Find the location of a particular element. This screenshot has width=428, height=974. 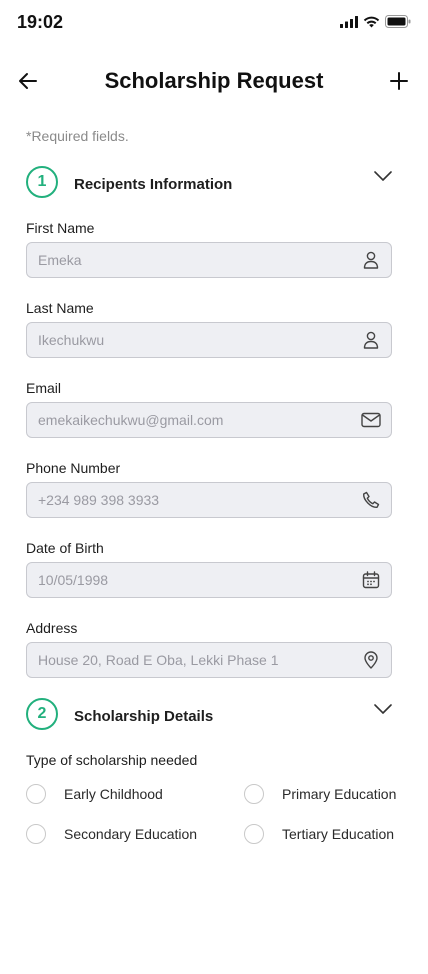

first-name-input is located at coordinates (199, 260).